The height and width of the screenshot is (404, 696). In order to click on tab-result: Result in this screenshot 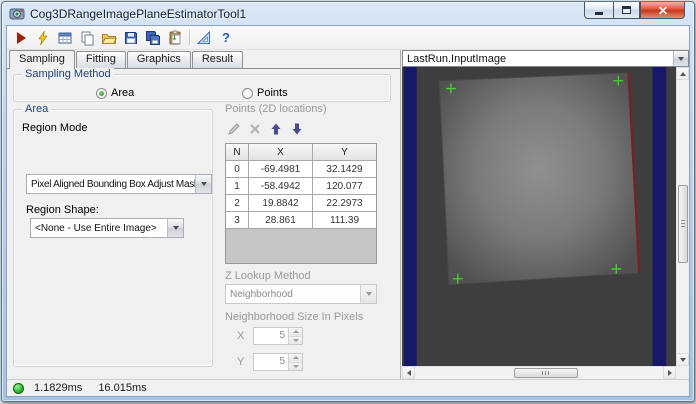, I will do `click(217, 59)`.